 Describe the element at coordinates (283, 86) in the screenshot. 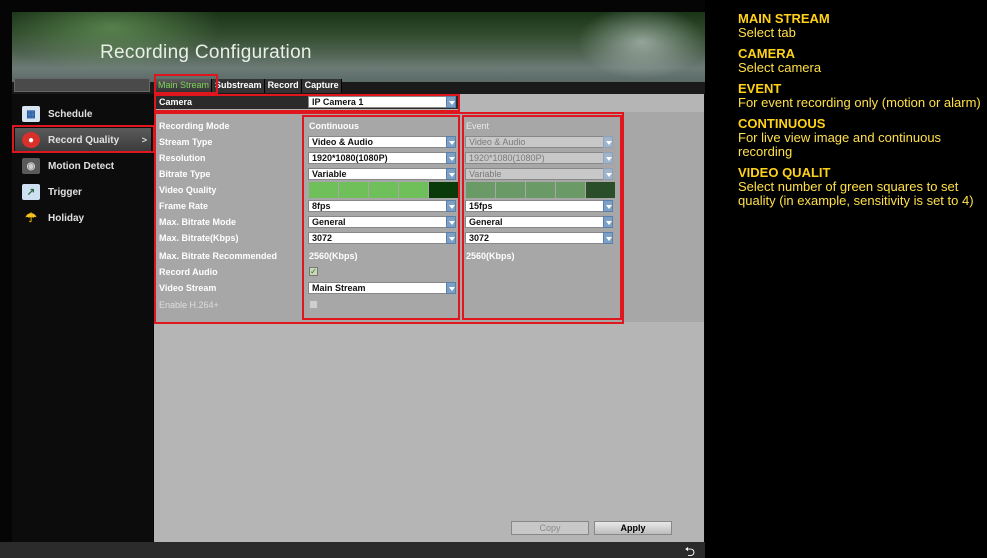

I see `tab-record: Record` at that location.